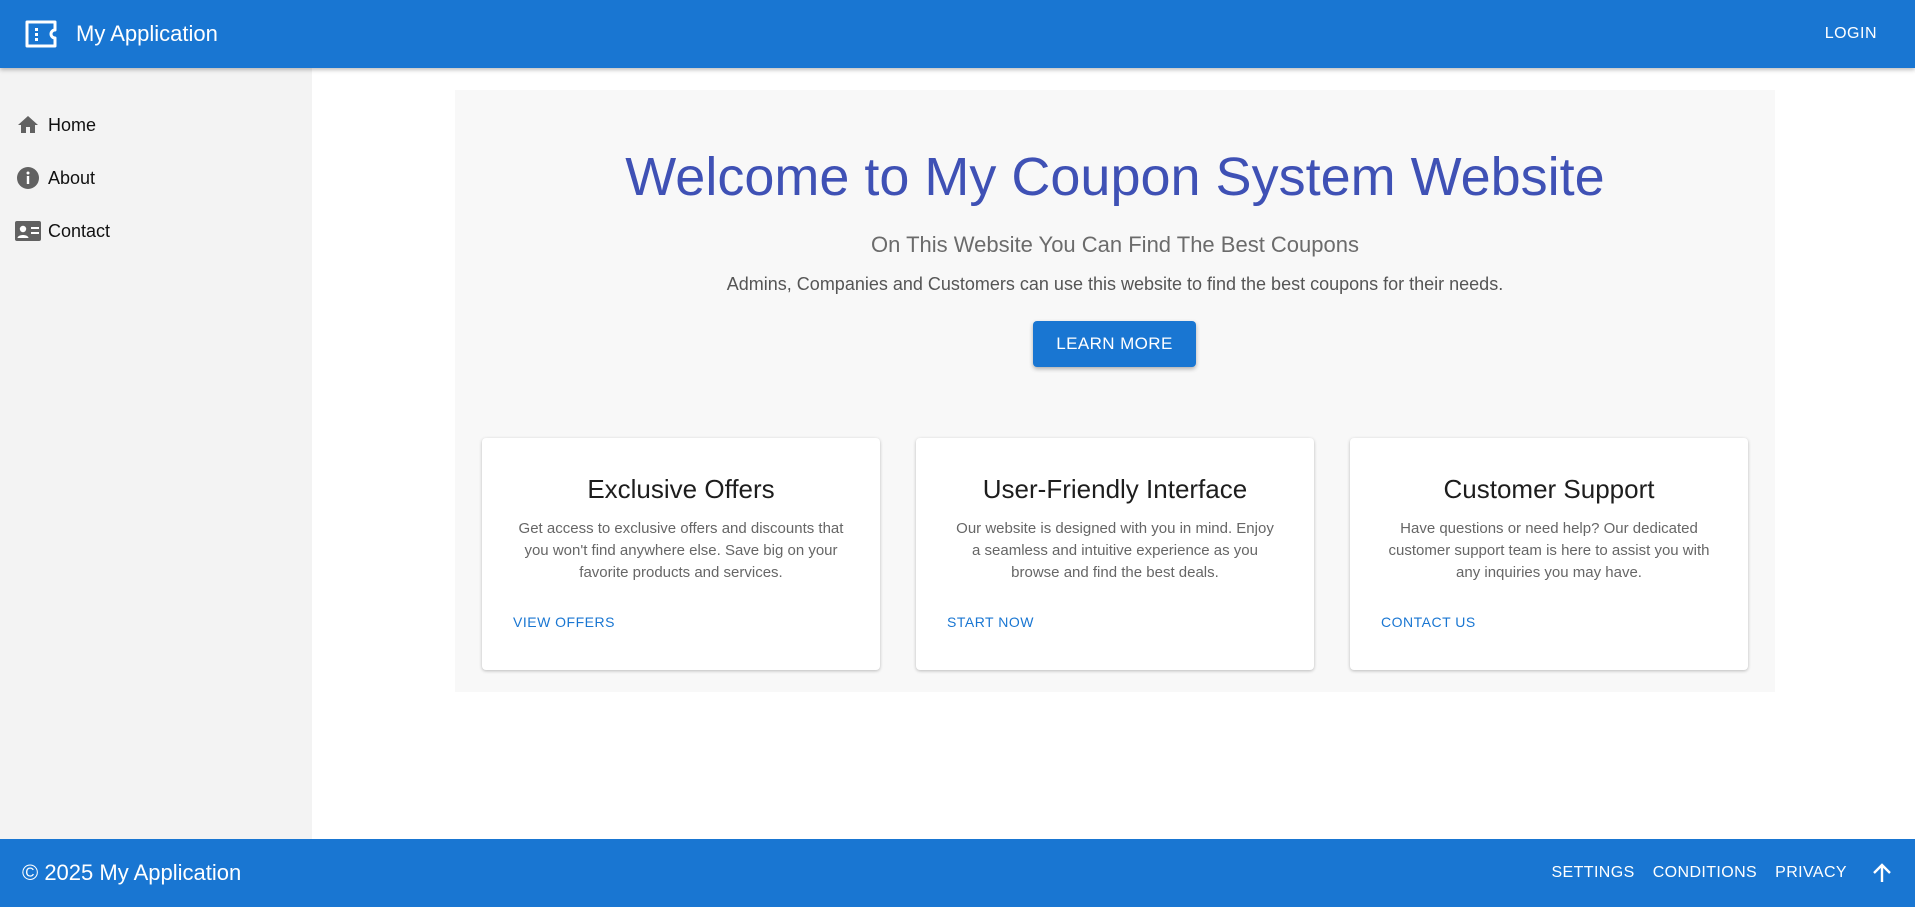 This screenshot has width=1915, height=907. What do you see at coordinates (1592, 873) in the screenshot?
I see `settings-link: SETTINGS` at bounding box center [1592, 873].